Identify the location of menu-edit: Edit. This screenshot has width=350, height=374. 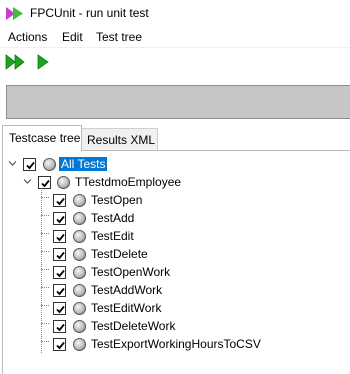
(72, 37).